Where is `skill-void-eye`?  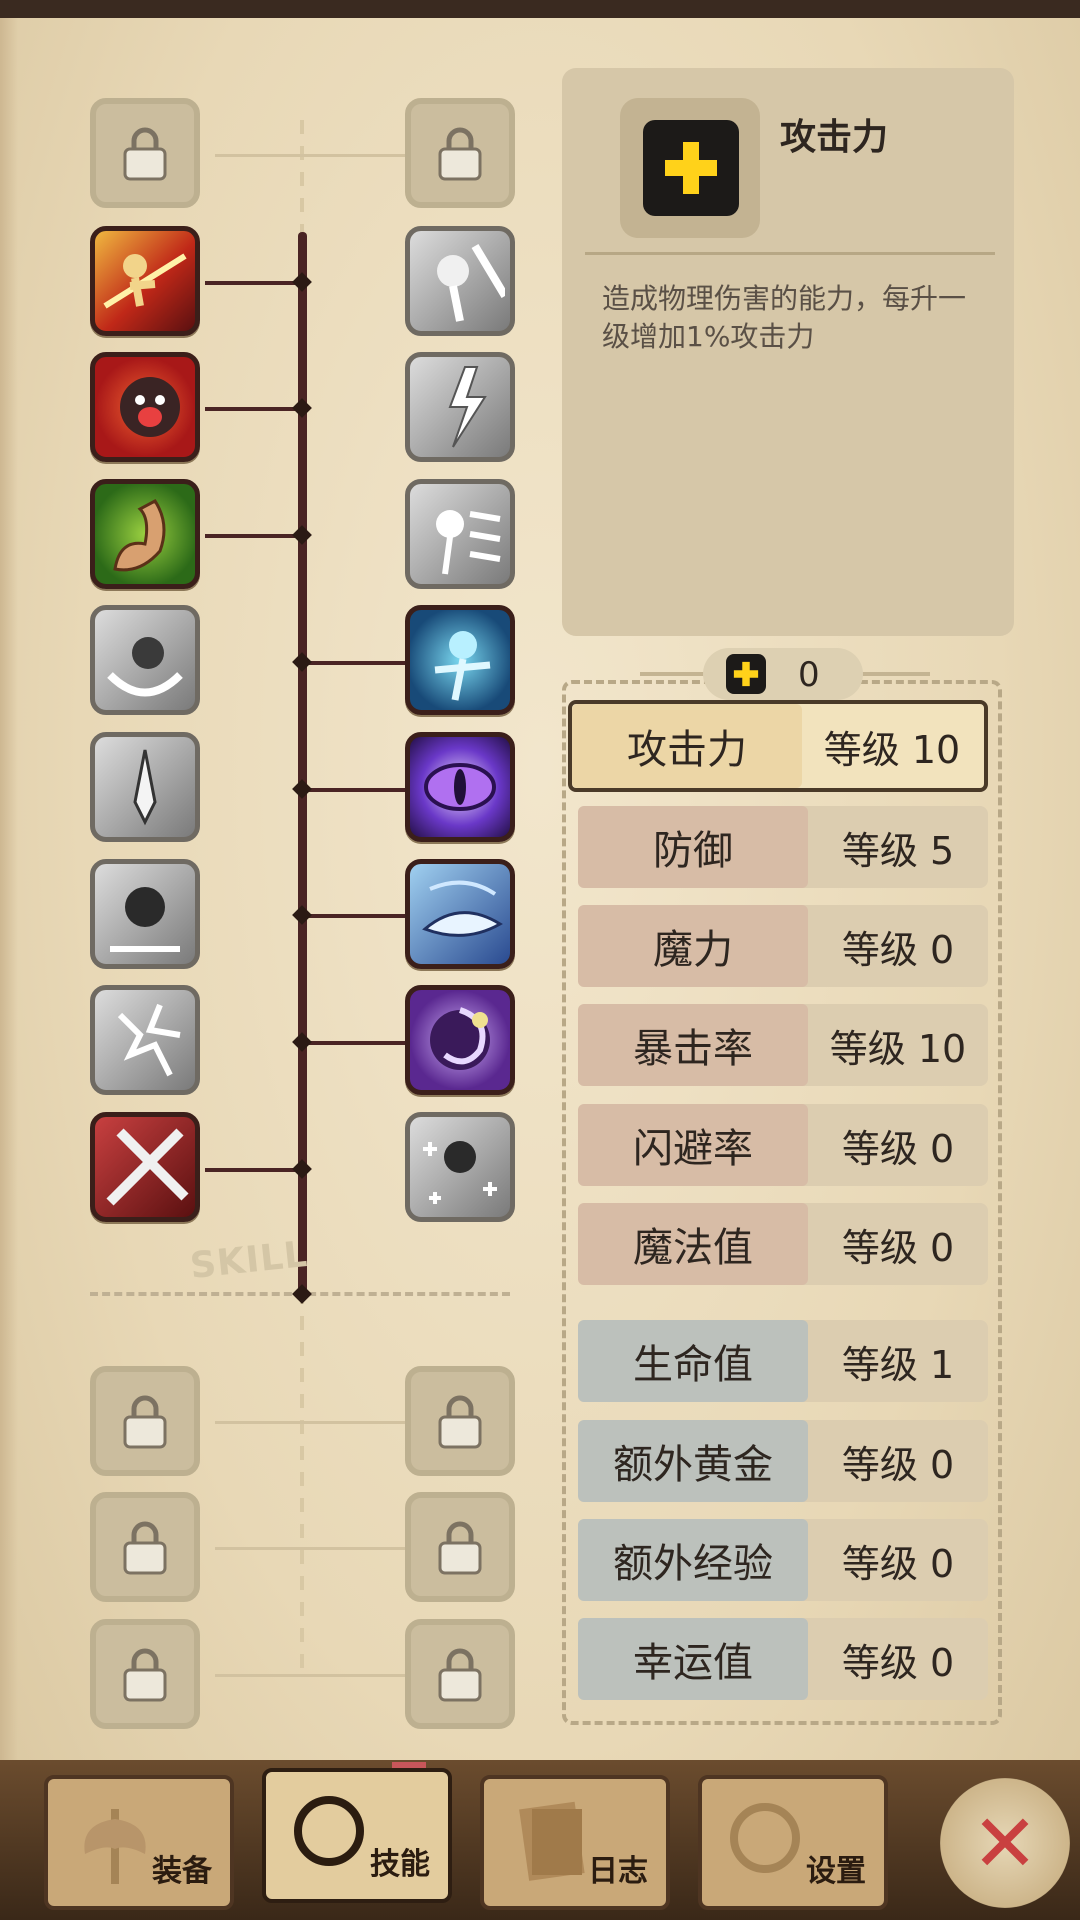 skill-void-eye is located at coordinates (460, 787).